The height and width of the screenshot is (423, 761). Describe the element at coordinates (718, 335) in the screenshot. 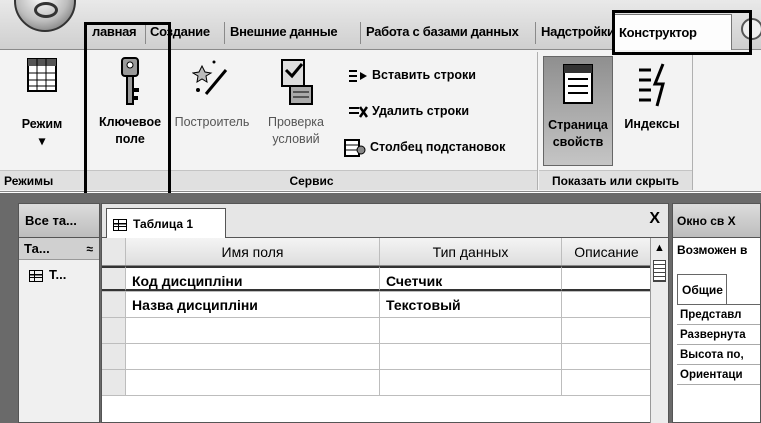

I see `property-row: Развернута` at that location.